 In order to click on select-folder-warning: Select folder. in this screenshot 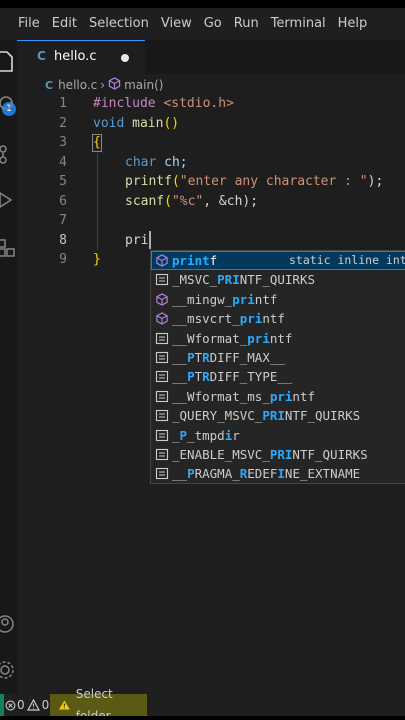, I will do `click(98, 703)`.